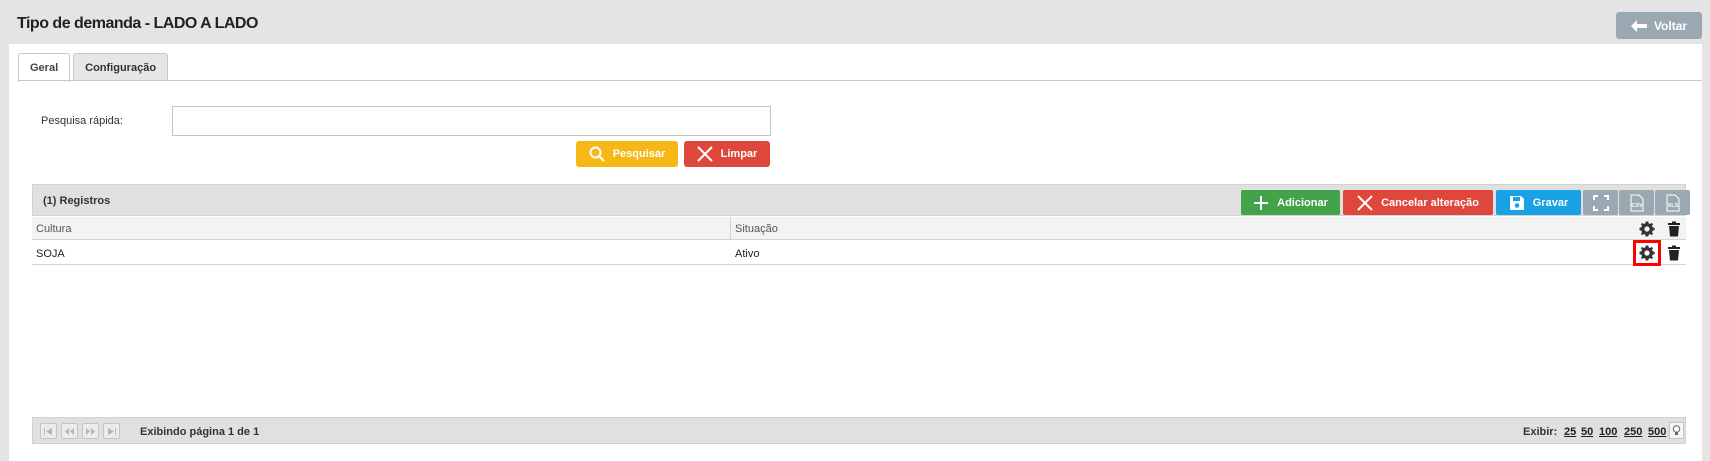 The image size is (1710, 461). Describe the element at coordinates (859, 228) in the screenshot. I see `table-header: Cultura Situação` at that location.